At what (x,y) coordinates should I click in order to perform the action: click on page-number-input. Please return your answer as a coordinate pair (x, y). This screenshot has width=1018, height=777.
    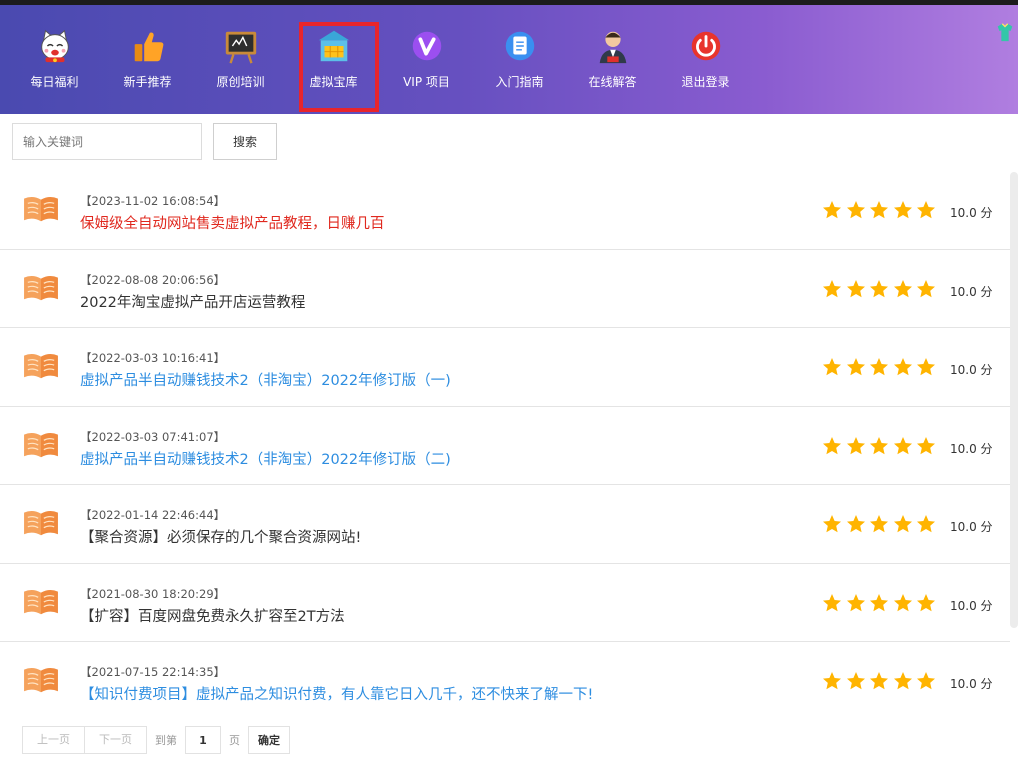
    Looking at the image, I should click on (203, 740).